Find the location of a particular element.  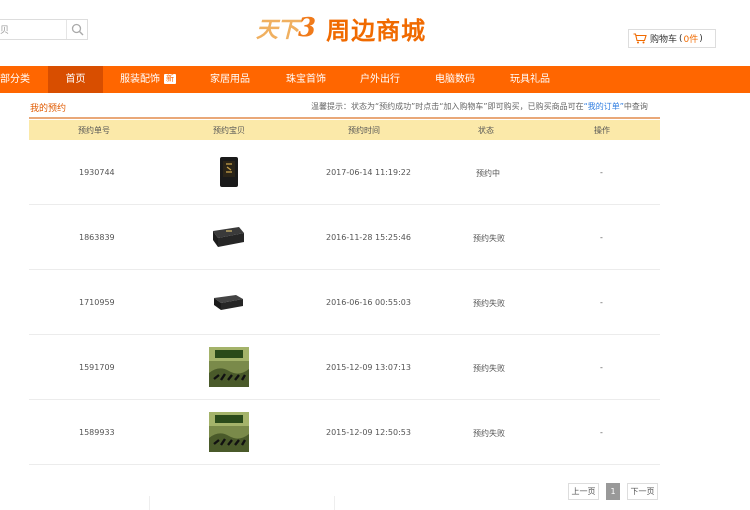

prev-page-button: 上一页 is located at coordinates (583, 491).